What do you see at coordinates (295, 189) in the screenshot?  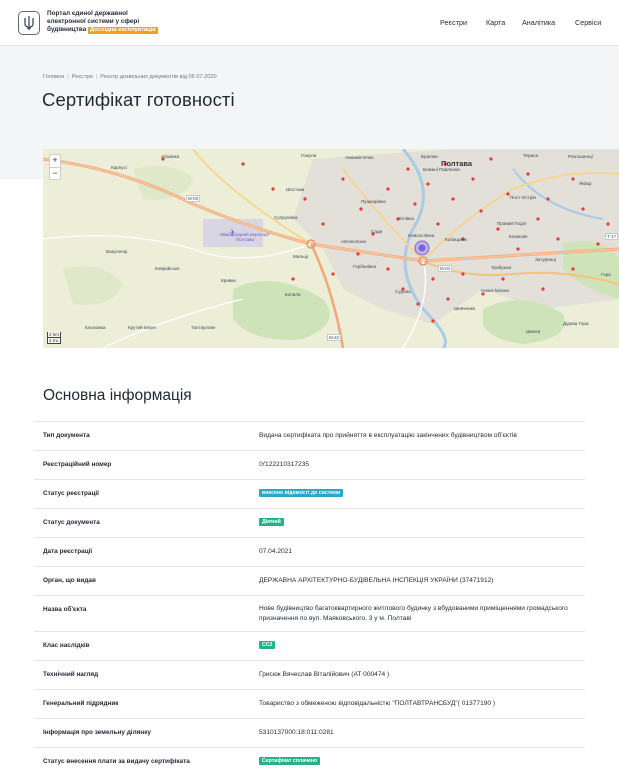 I see `map-label: Шостаки` at bounding box center [295, 189].